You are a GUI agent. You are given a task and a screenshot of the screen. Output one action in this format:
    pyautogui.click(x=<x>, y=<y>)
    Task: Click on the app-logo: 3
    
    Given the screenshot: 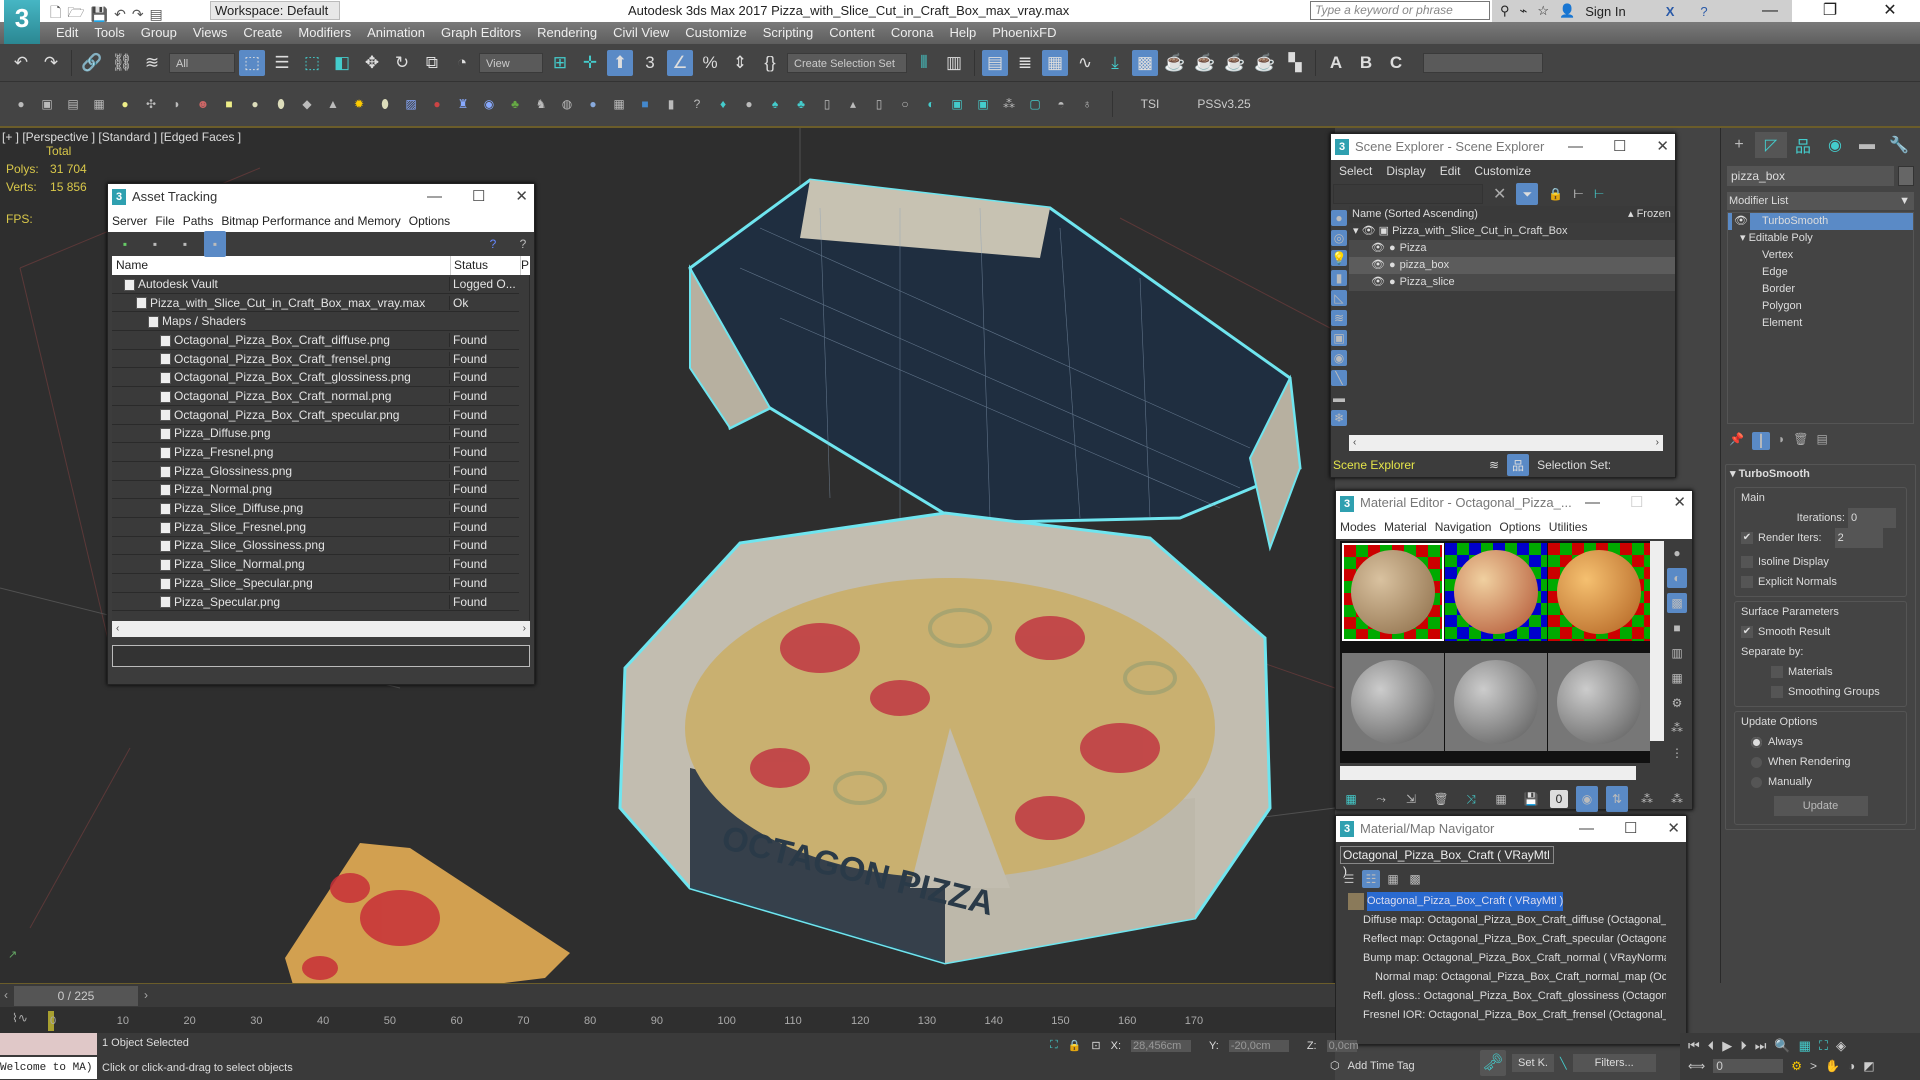 What is the action you would take?
    pyautogui.click(x=22, y=22)
    